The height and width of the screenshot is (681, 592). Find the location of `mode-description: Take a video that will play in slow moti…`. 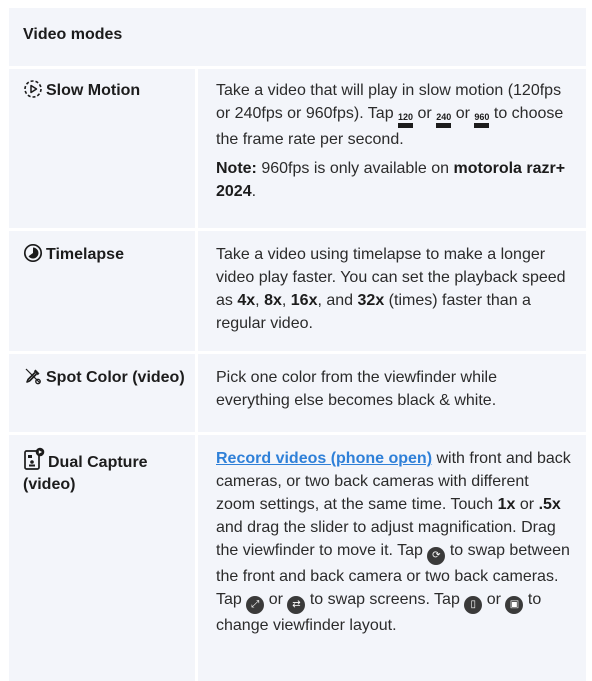

mode-description: Take a video that will play in slow moti… is located at coordinates (390, 115).